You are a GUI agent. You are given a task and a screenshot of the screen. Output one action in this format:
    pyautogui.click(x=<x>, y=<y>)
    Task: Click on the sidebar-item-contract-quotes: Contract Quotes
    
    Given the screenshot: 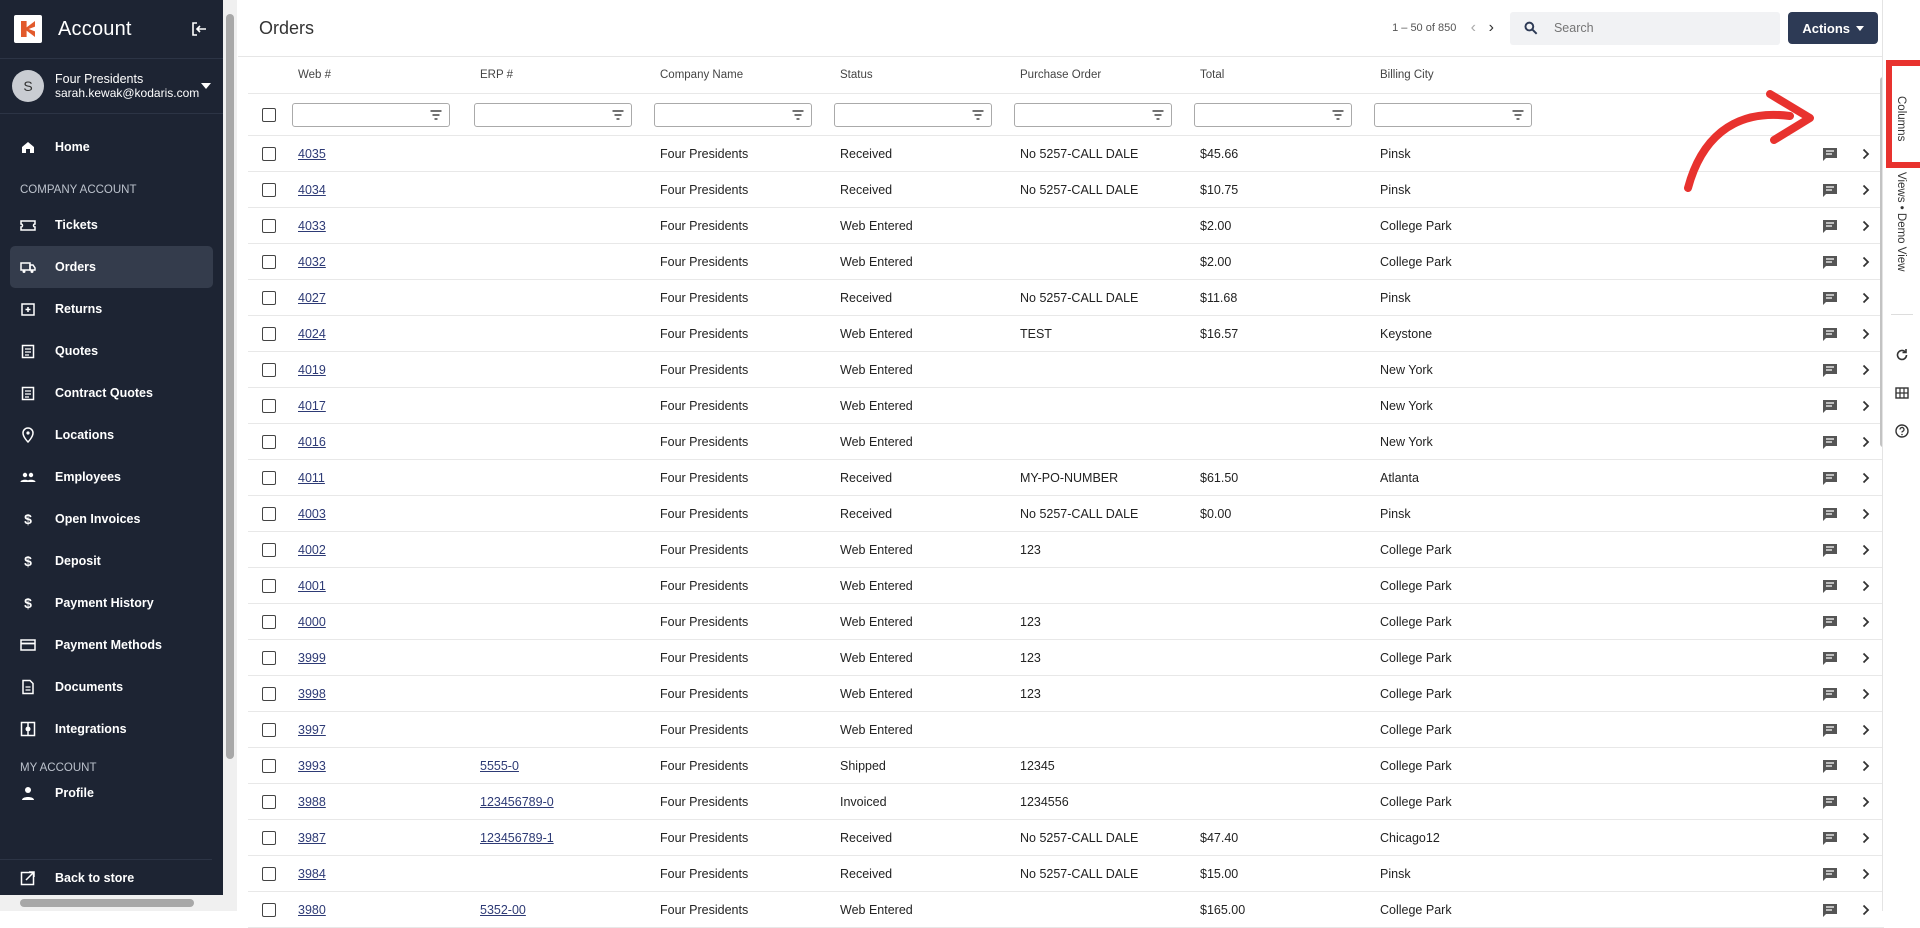 What is the action you would take?
    pyautogui.click(x=111, y=393)
    